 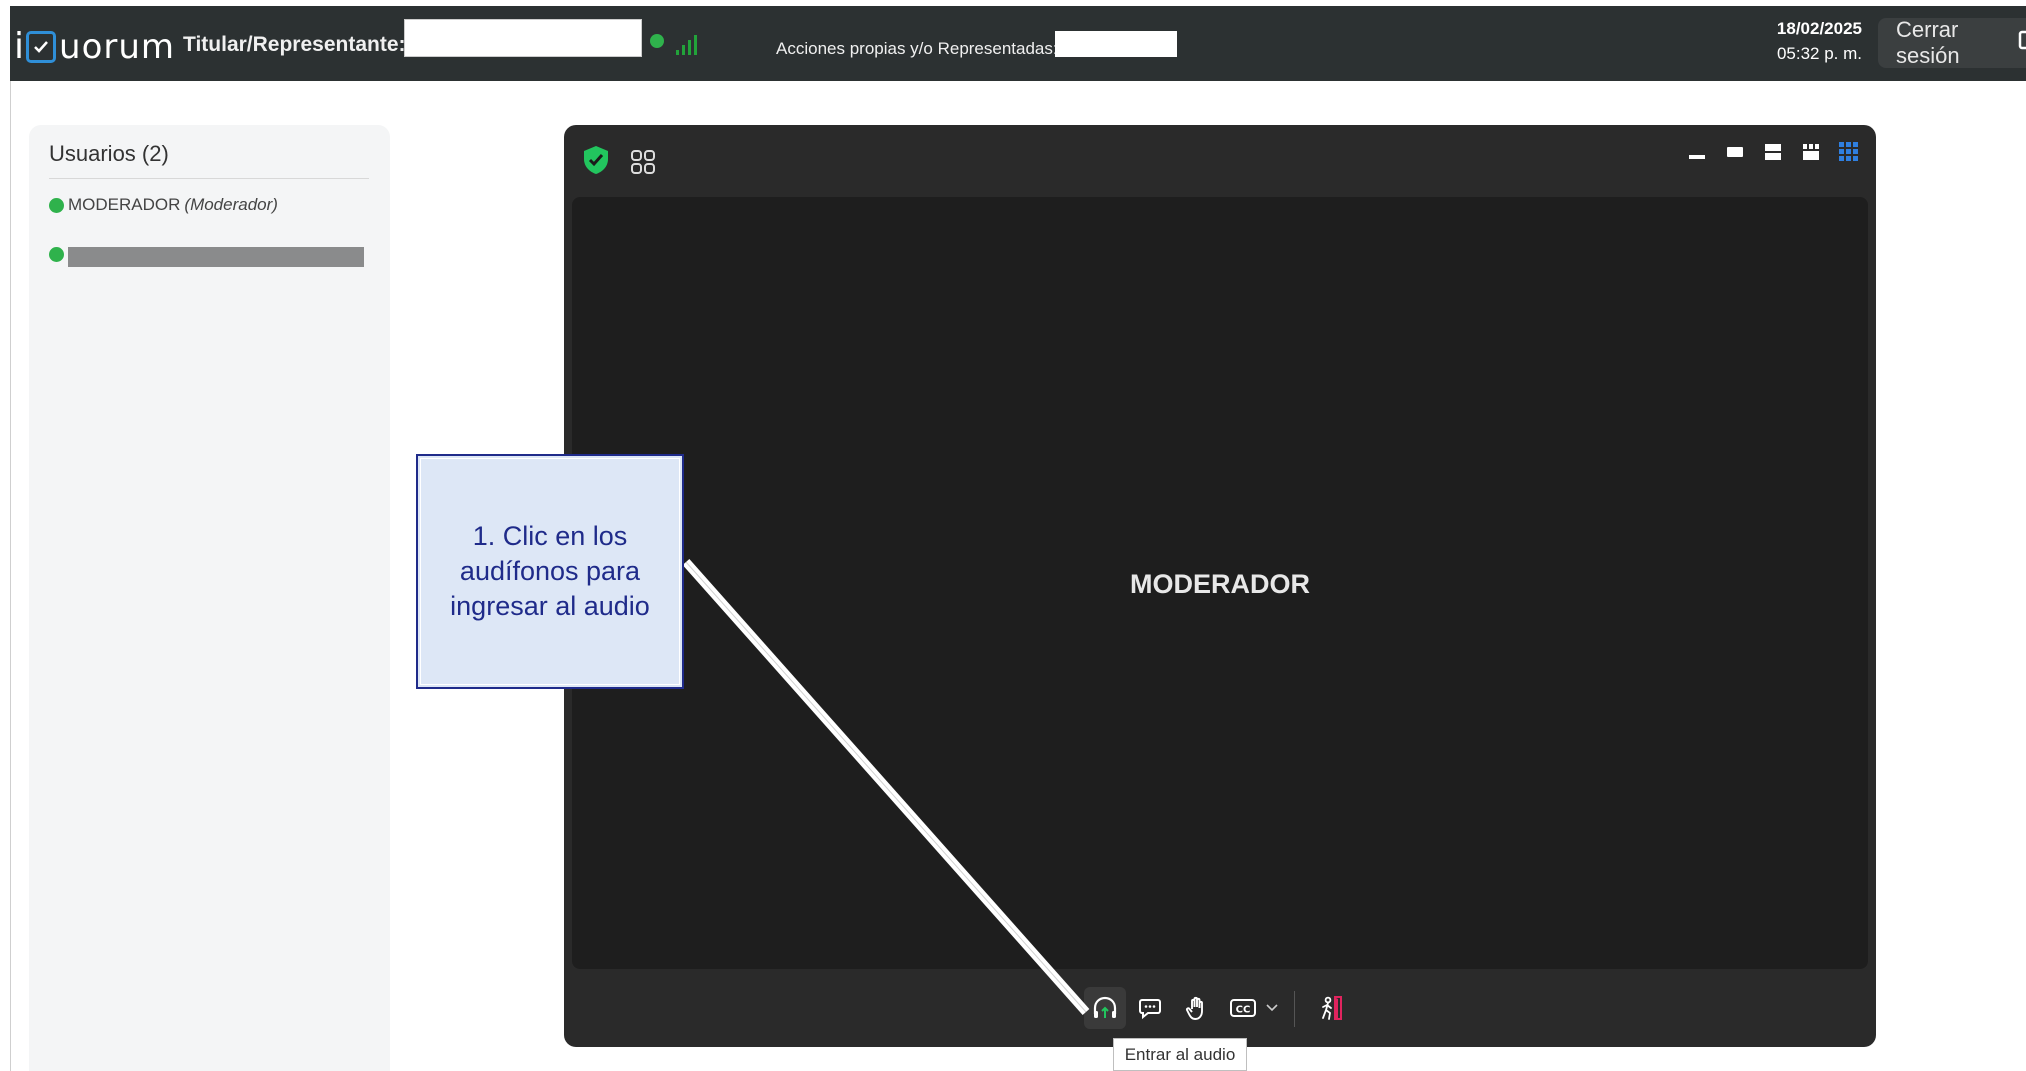 I want to click on logout-button: Cerrar sesión, so click(x=1952, y=42).